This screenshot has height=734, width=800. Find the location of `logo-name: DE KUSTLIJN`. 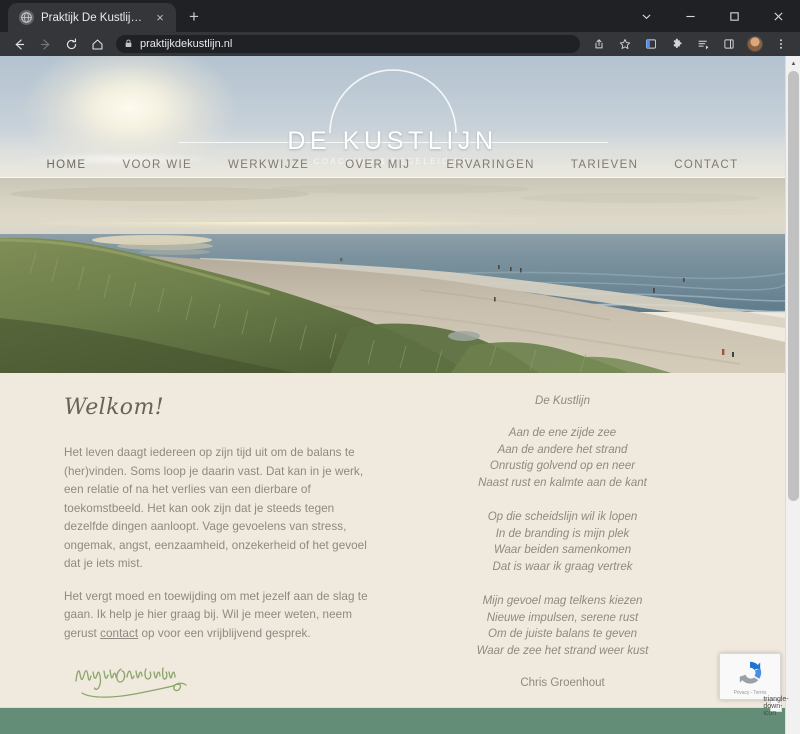

logo-name: DE KUSTLIJN is located at coordinates (392, 141).